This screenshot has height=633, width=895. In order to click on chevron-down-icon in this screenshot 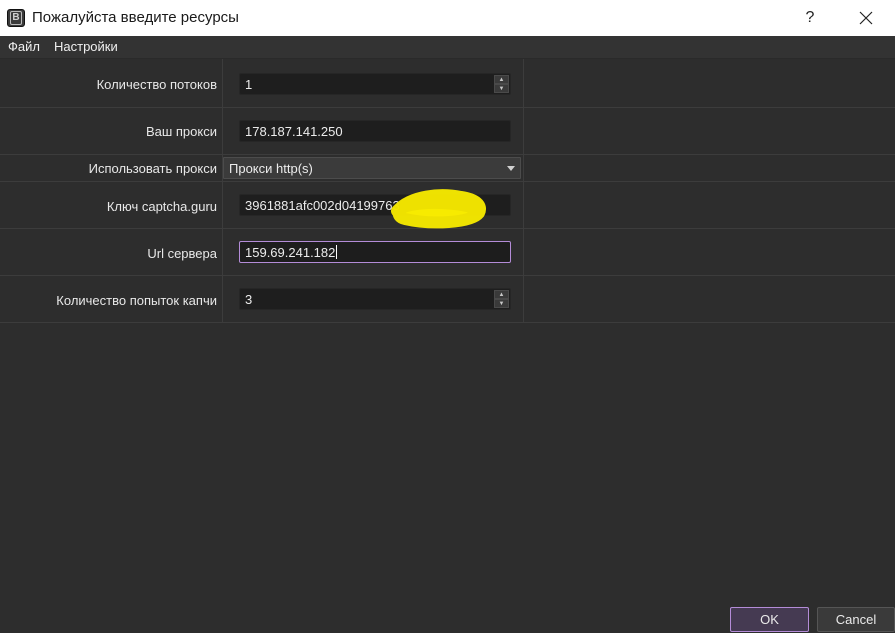, I will do `click(511, 168)`.